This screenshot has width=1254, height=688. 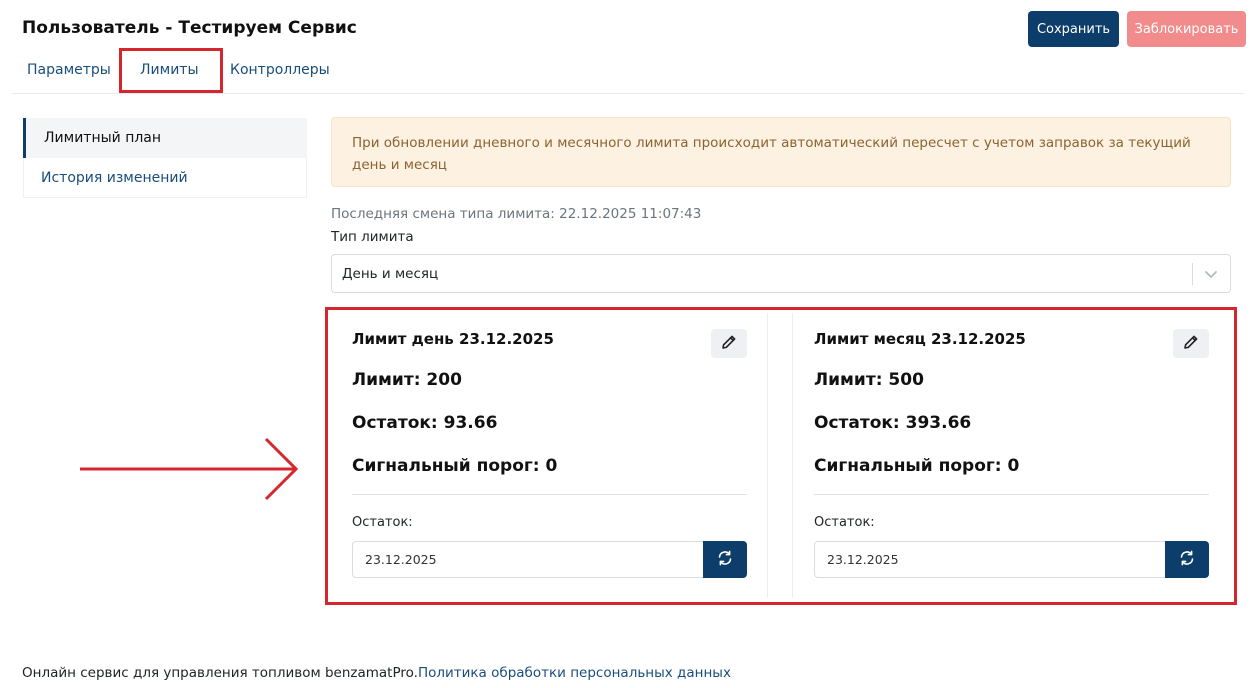 What do you see at coordinates (114, 177) in the screenshot?
I see `sidebar-item-label: История изменений` at bounding box center [114, 177].